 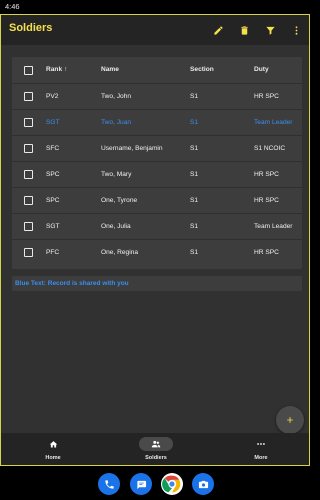 What do you see at coordinates (157, 227) in the screenshot?
I see `table-row: SGT One, Julia S1 Team Leader` at bounding box center [157, 227].